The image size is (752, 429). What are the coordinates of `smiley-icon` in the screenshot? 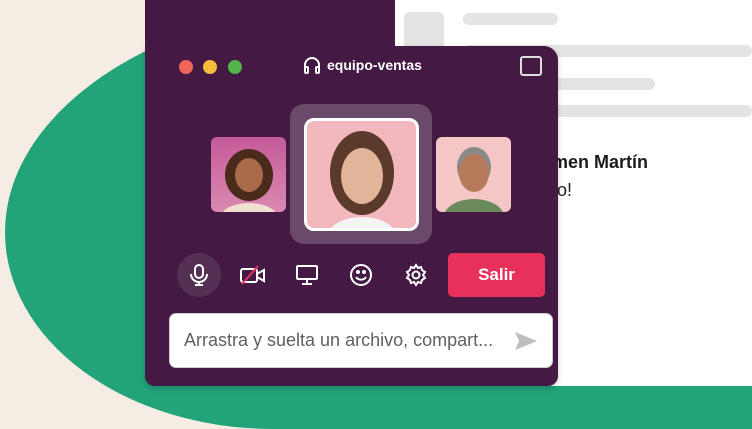 It's located at (361, 275).